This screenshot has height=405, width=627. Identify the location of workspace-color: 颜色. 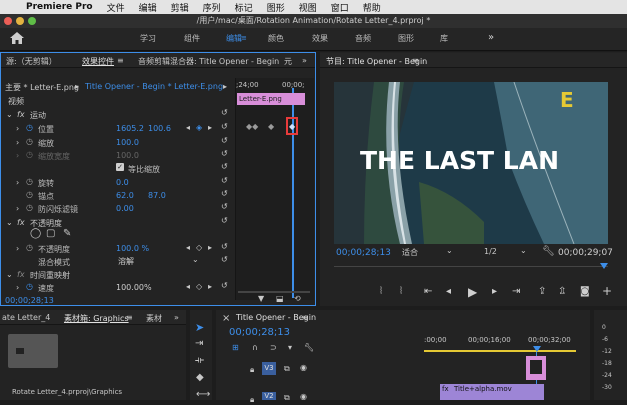
(276, 38).